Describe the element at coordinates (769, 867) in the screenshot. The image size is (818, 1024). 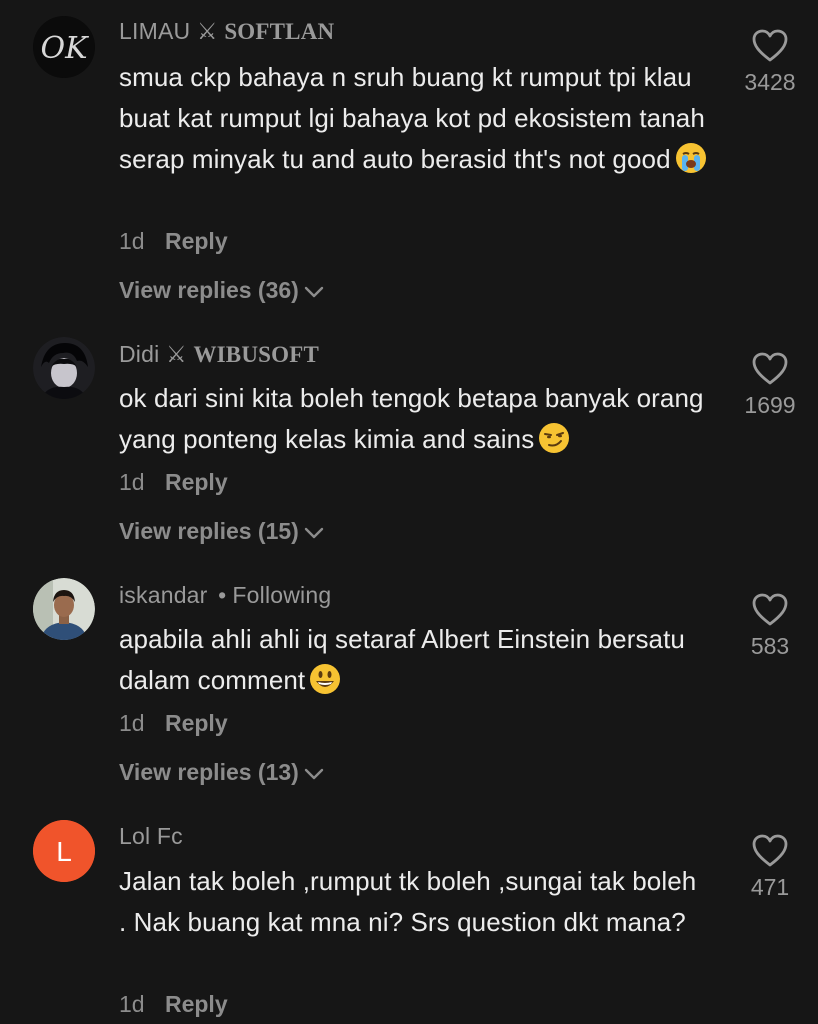
I see `like-button: 471` at that location.